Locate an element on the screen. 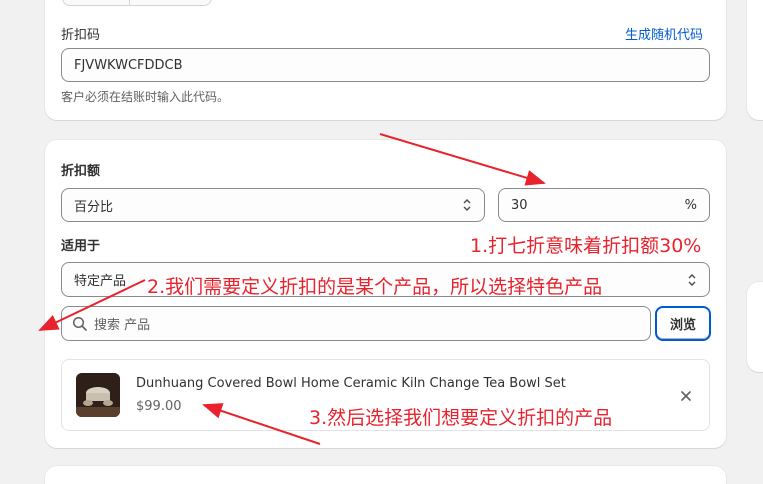  product-thumbnail is located at coordinates (98, 395).